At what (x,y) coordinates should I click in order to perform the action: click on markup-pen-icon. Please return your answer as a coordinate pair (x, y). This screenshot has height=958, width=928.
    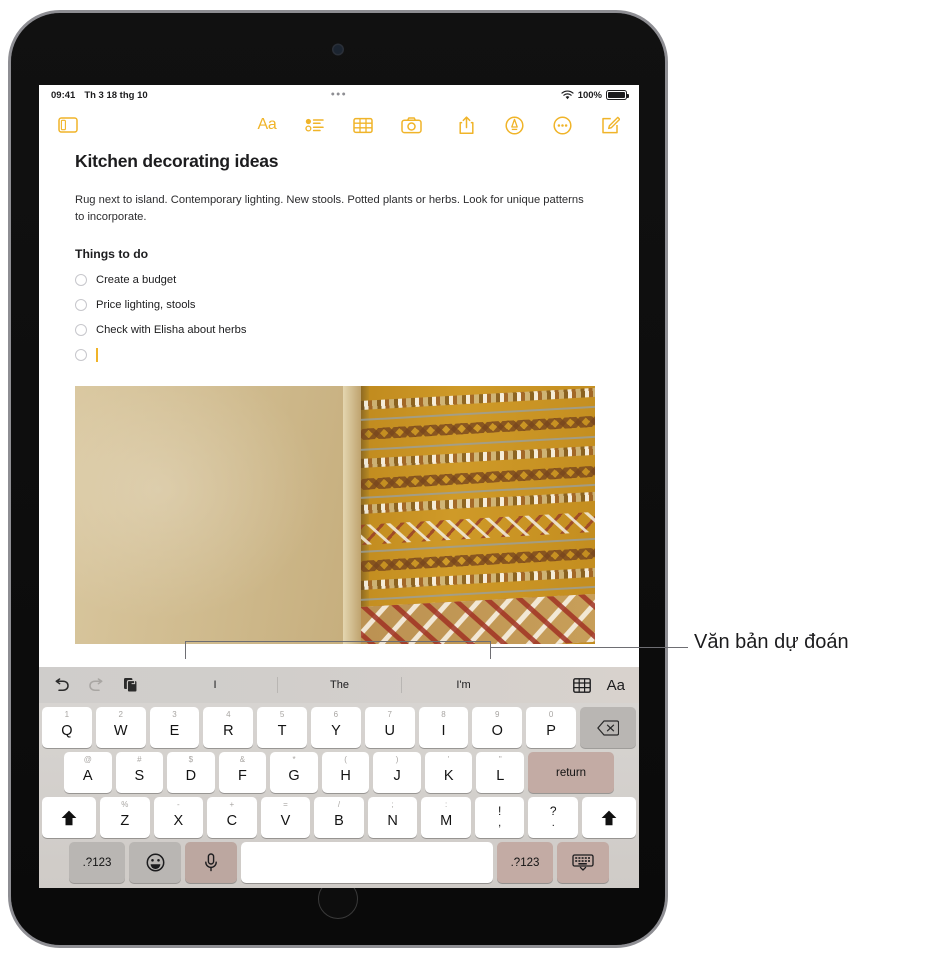
    Looking at the image, I should click on (514, 125).